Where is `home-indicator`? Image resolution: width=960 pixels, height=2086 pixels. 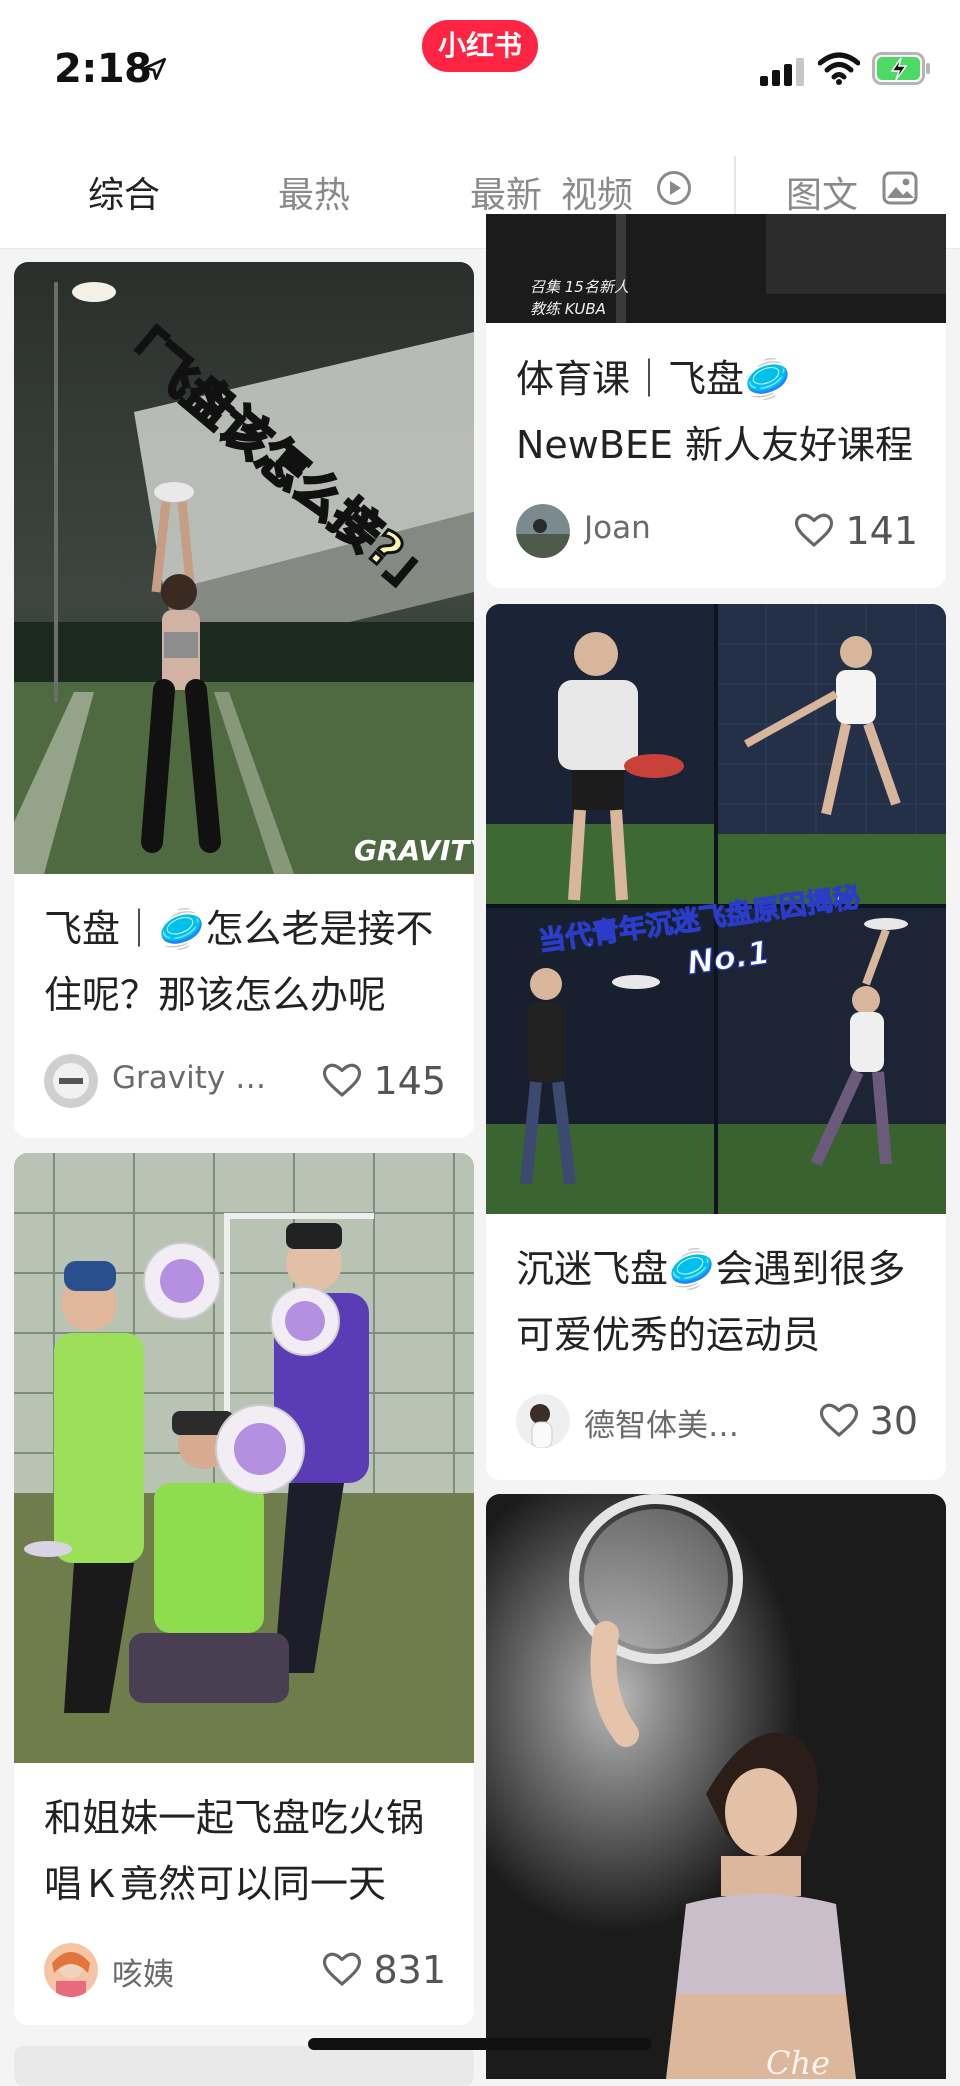 home-indicator is located at coordinates (480, 2044).